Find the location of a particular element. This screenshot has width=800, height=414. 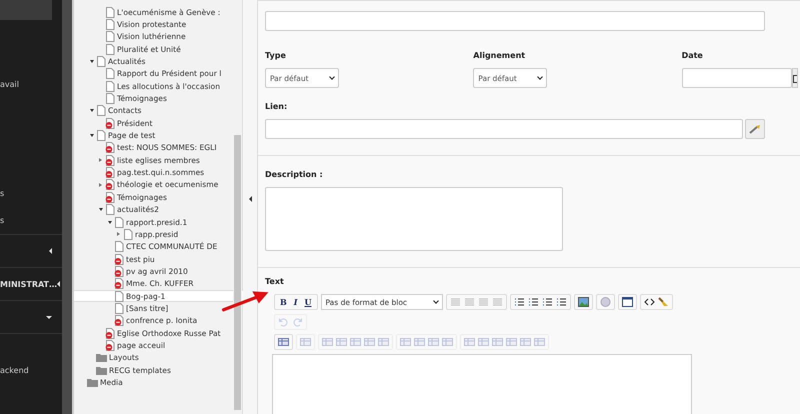

collapse-icon is located at coordinates (250, 199).